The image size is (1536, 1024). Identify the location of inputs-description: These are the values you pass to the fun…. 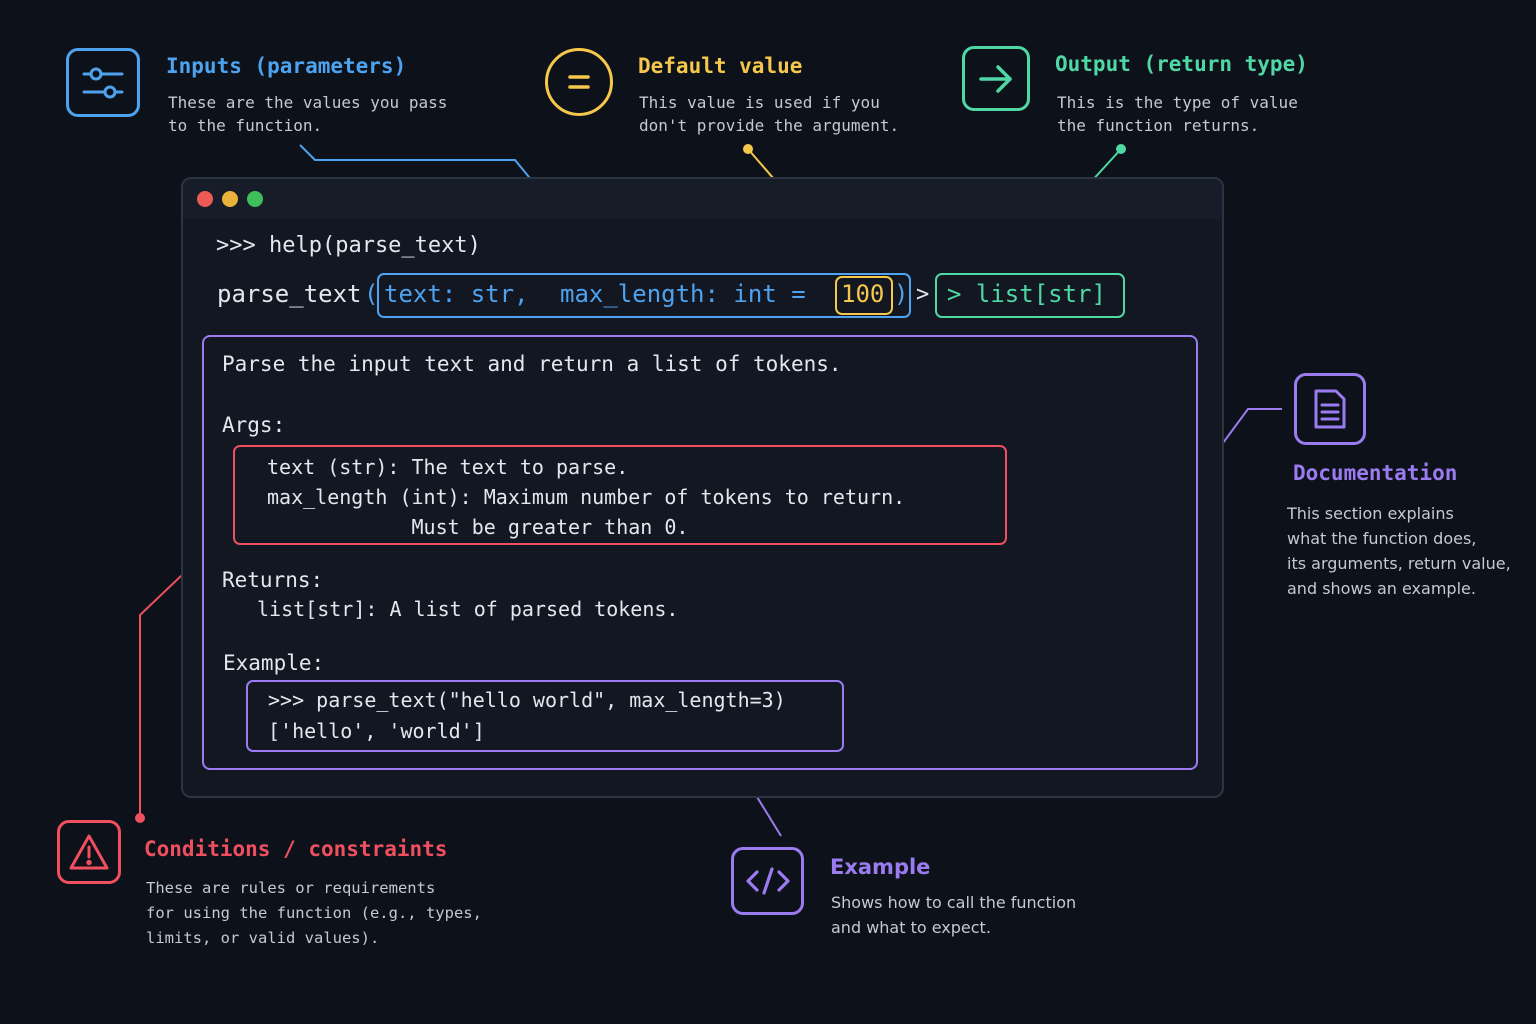
(308, 114).